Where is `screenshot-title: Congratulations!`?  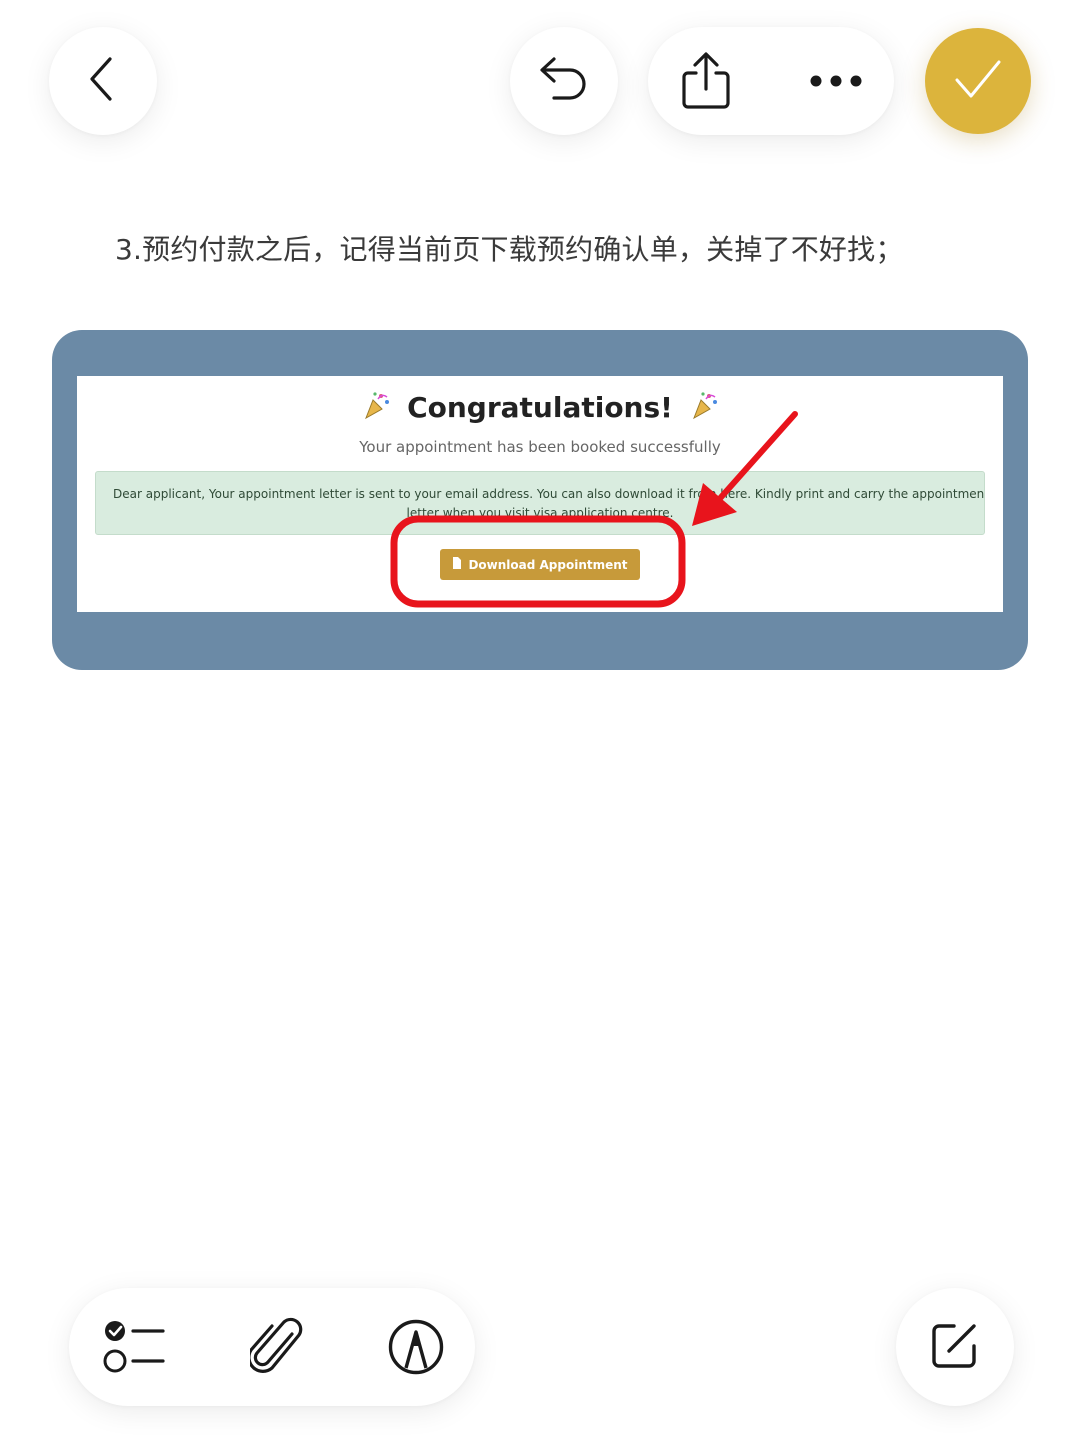
screenshot-title: Congratulations! is located at coordinates (540, 407).